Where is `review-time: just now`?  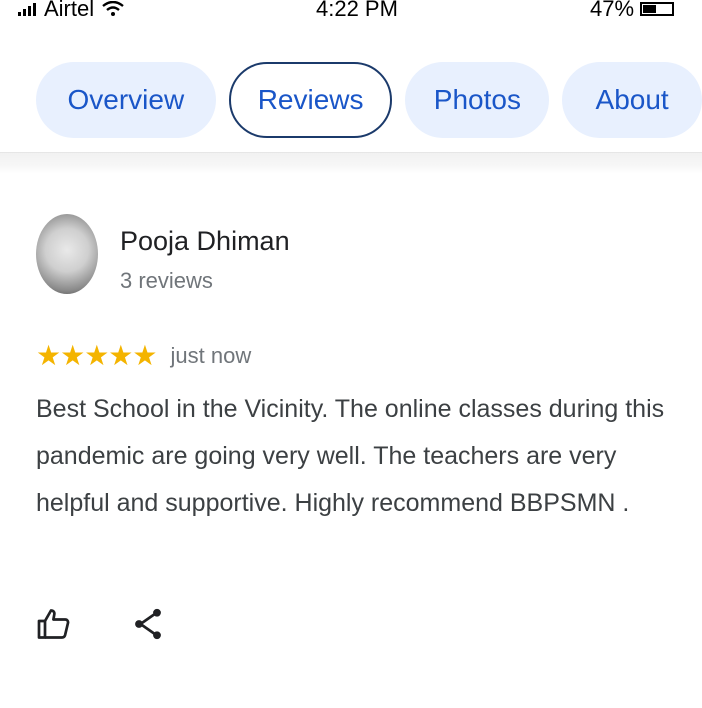 review-time: just now is located at coordinates (211, 355).